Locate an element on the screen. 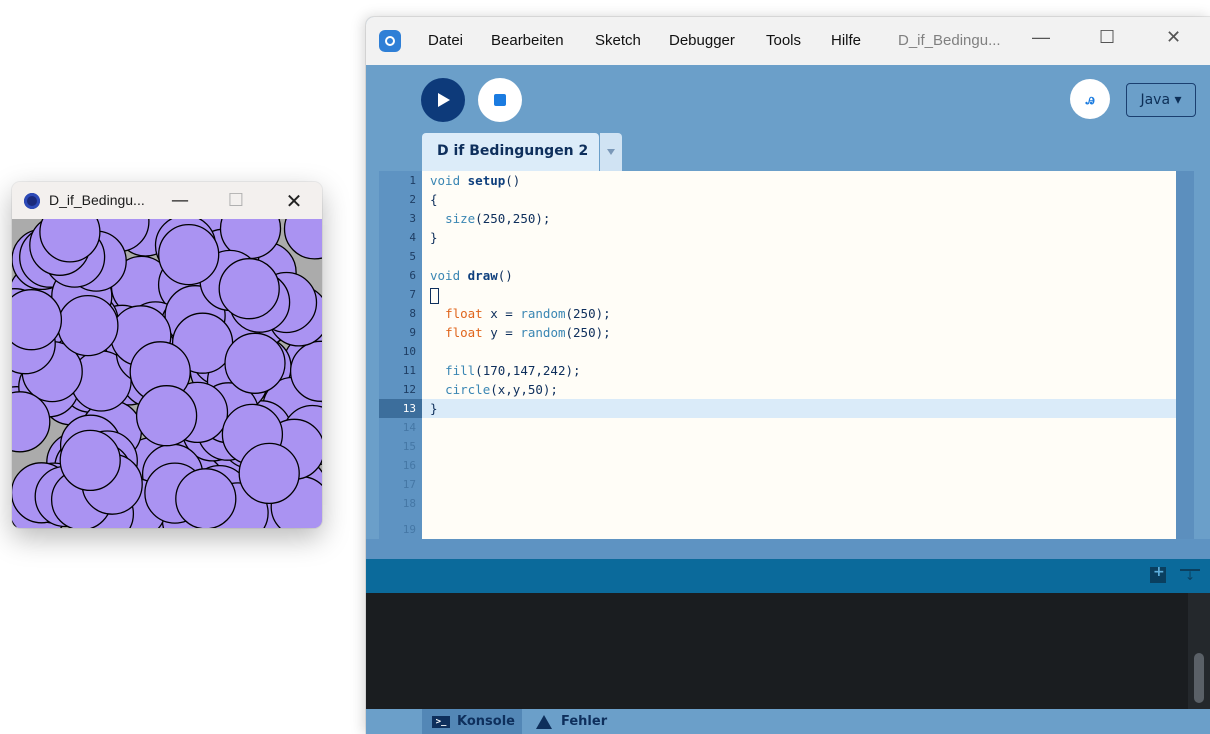  code-text: (250,250); is located at coordinates (513, 218).